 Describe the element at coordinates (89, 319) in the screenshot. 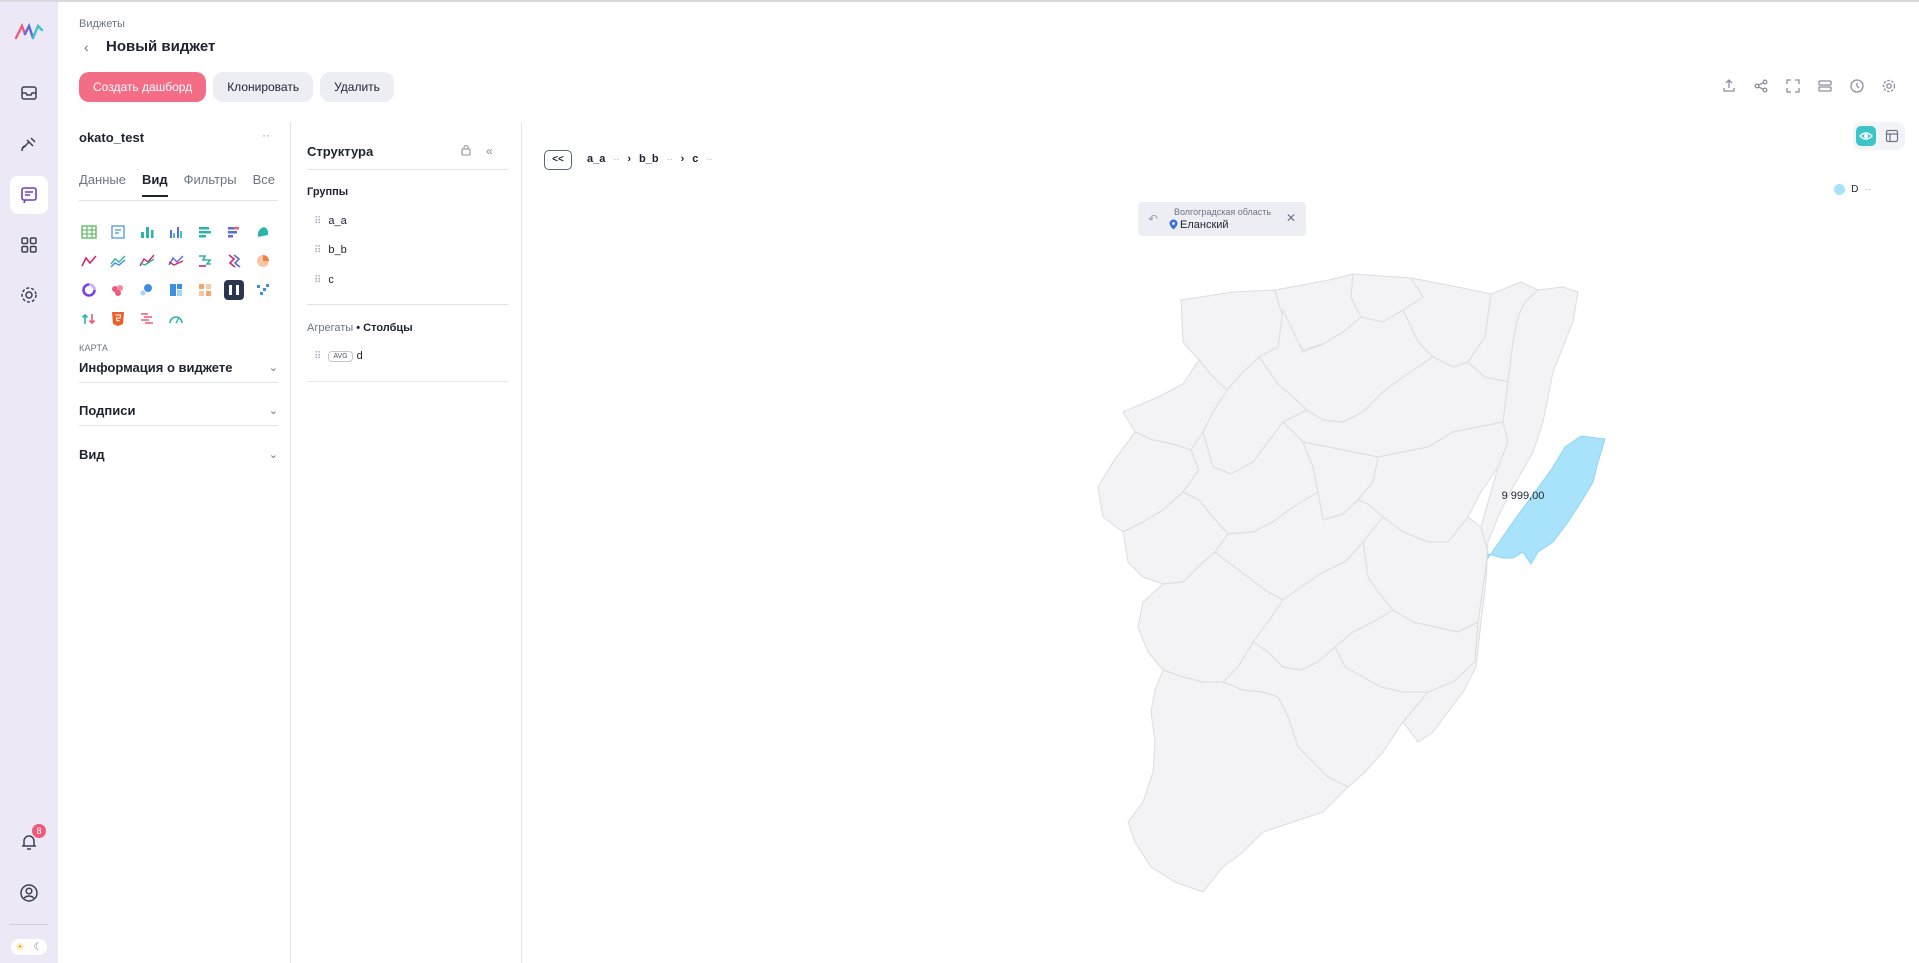

I see `trend-arrows-icon` at that location.